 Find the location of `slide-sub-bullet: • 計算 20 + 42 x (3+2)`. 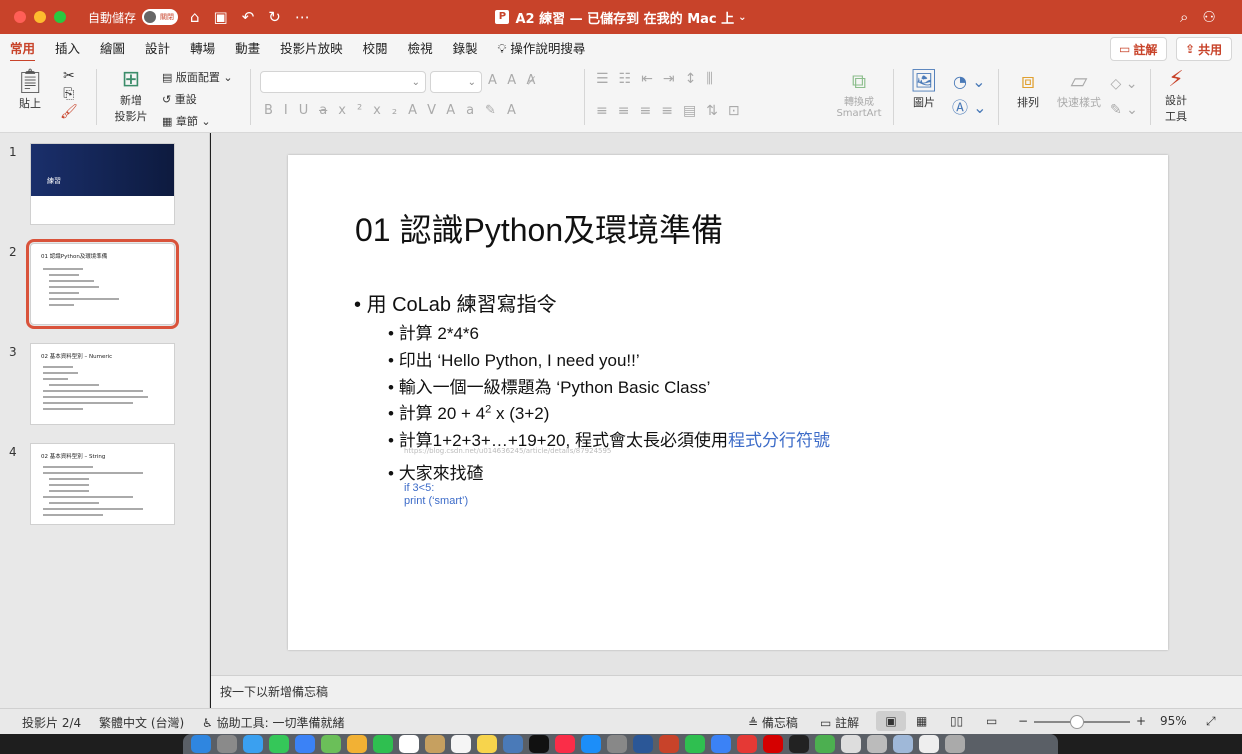

slide-sub-bullet: • 計算 20 + 42 x (3+2) is located at coordinates (468, 411).